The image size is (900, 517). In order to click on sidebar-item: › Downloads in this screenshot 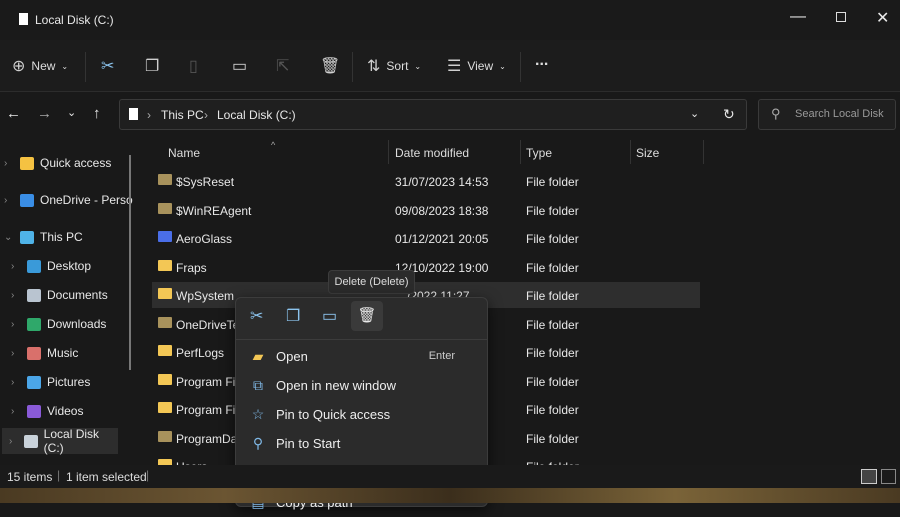, I will do `click(58, 324)`.